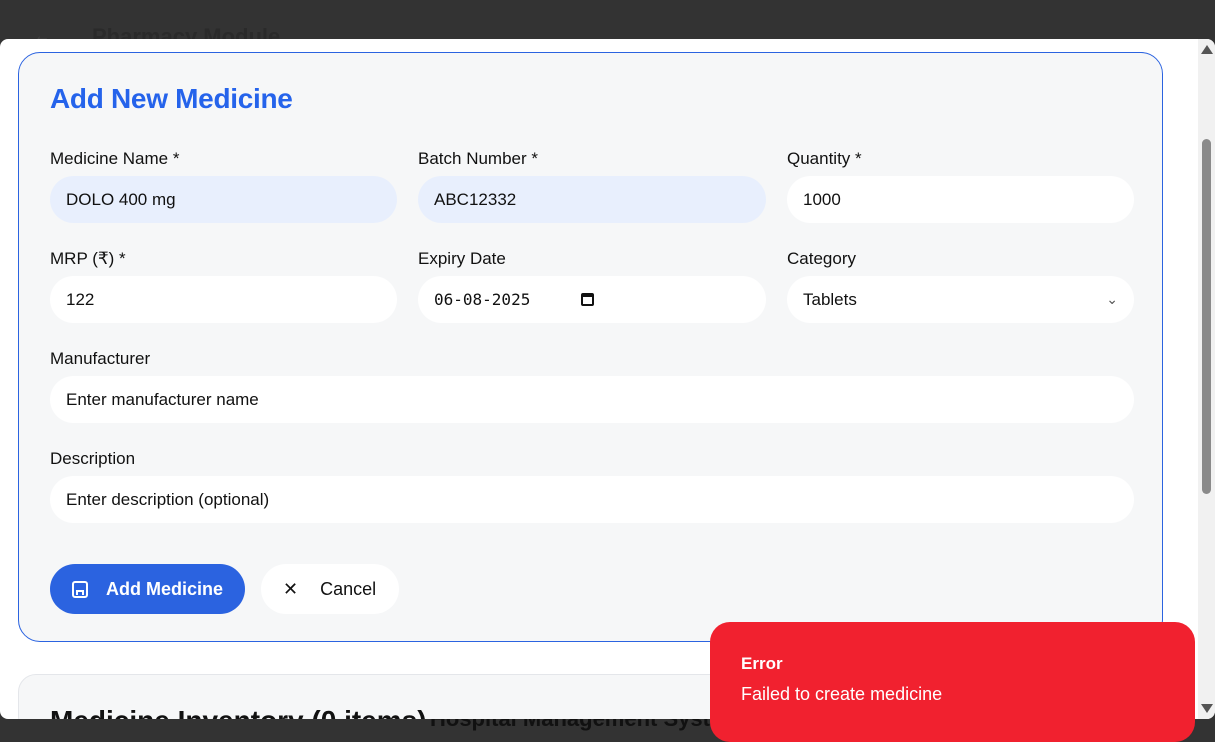 This screenshot has width=1215, height=742. I want to click on add-medicine-button: Add Medicine, so click(147, 589).